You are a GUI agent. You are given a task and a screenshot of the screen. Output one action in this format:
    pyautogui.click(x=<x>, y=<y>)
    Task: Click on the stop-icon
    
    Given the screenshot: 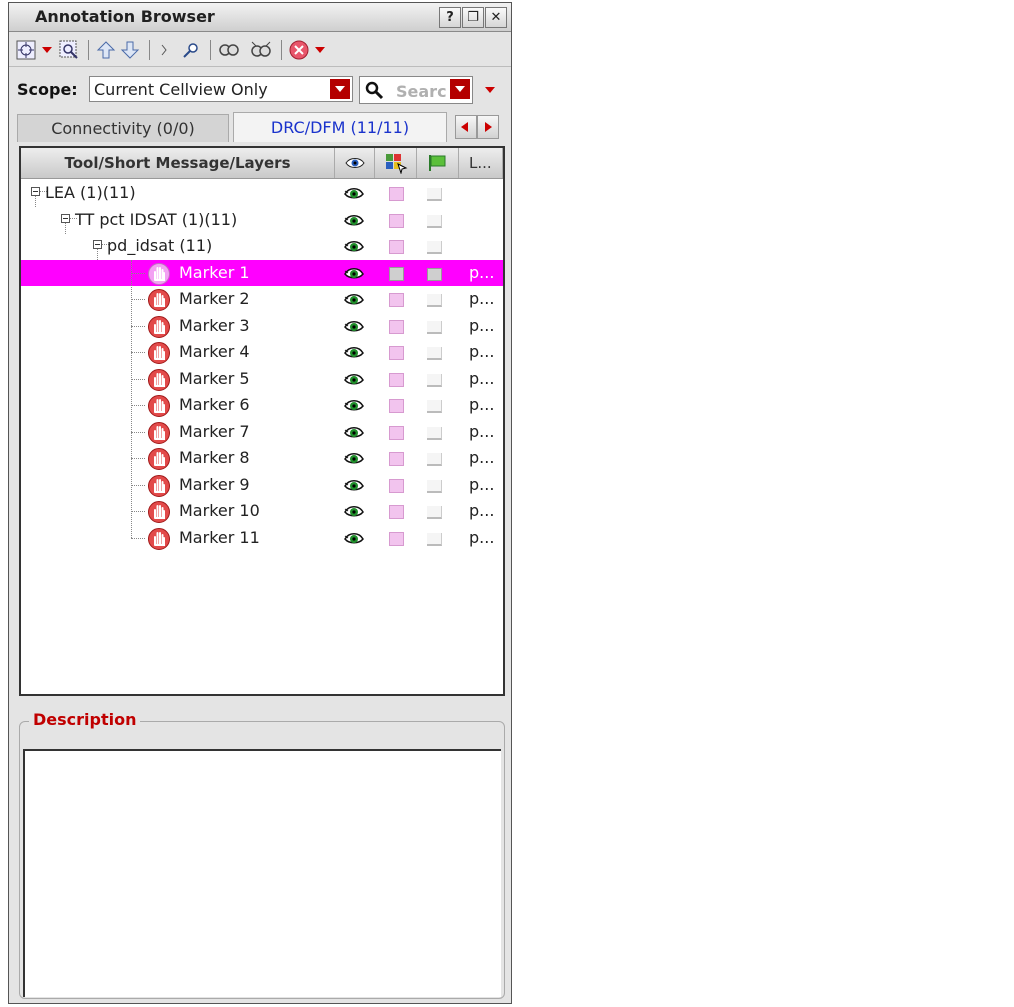 What is the action you would take?
    pyautogui.click(x=299, y=50)
    